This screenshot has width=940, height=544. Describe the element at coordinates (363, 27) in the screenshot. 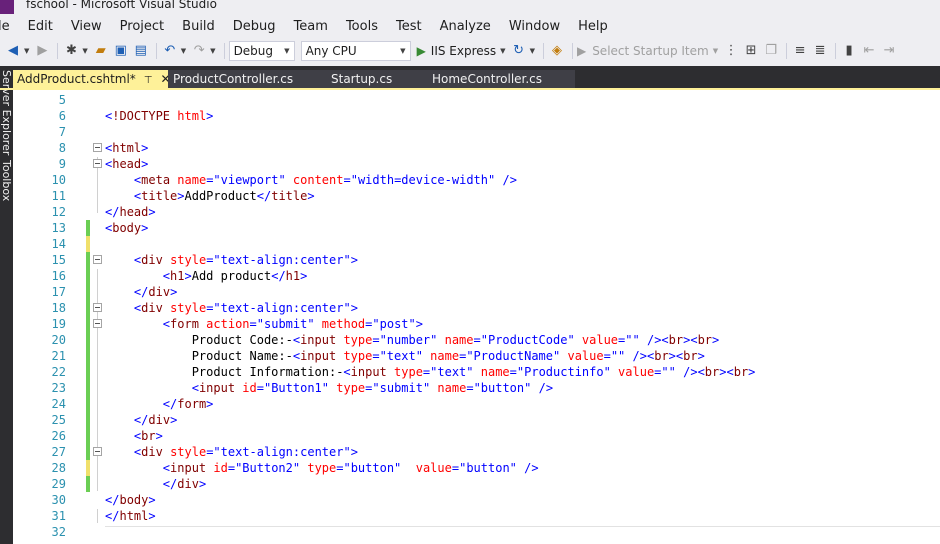

I see `menu-tools: Tools` at that location.